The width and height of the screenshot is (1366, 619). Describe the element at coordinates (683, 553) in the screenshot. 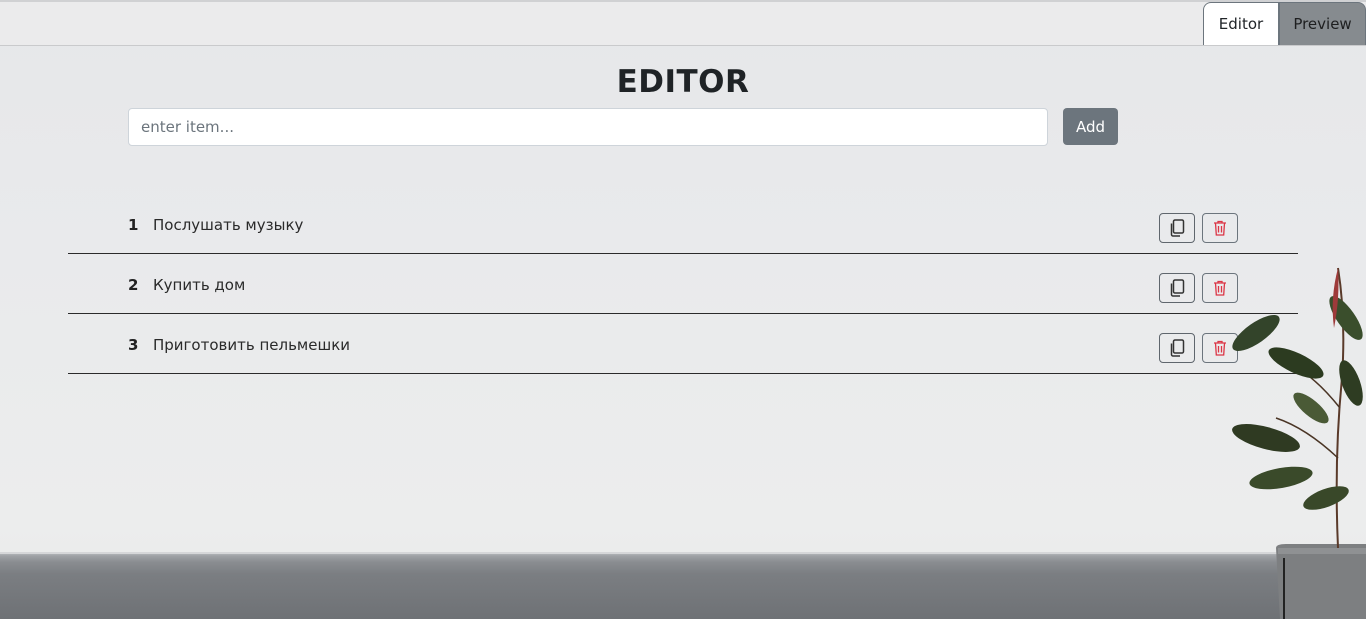

I see `baseboard` at that location.